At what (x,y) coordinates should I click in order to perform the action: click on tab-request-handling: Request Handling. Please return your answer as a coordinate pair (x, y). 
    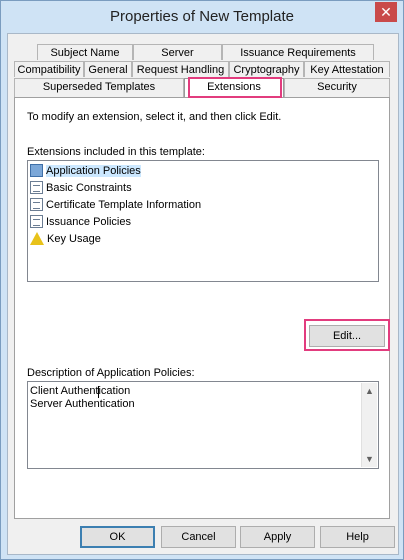
    Looking at the image, I should click on (180, 69).